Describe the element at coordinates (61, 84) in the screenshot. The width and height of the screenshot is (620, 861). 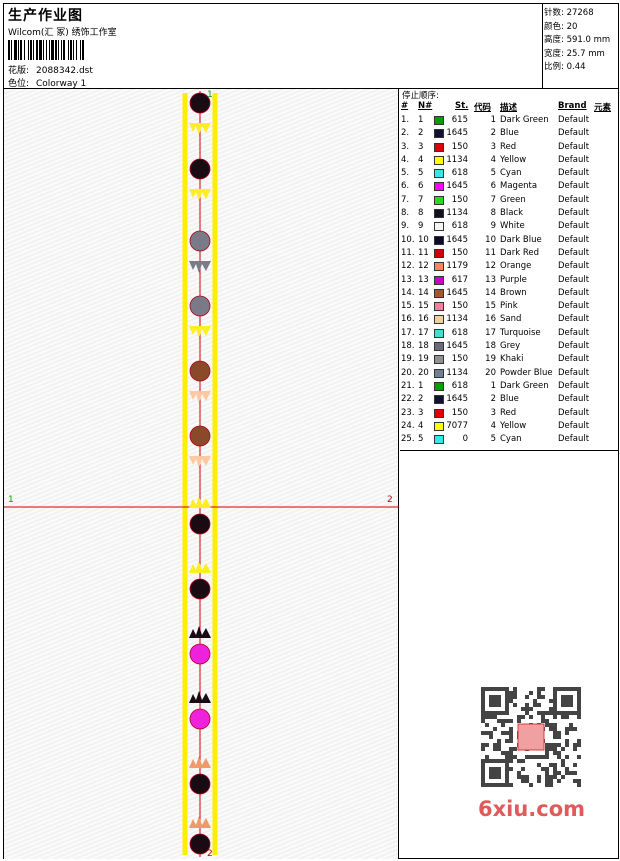
I see `colorway-value: Colorway 1` at that location.